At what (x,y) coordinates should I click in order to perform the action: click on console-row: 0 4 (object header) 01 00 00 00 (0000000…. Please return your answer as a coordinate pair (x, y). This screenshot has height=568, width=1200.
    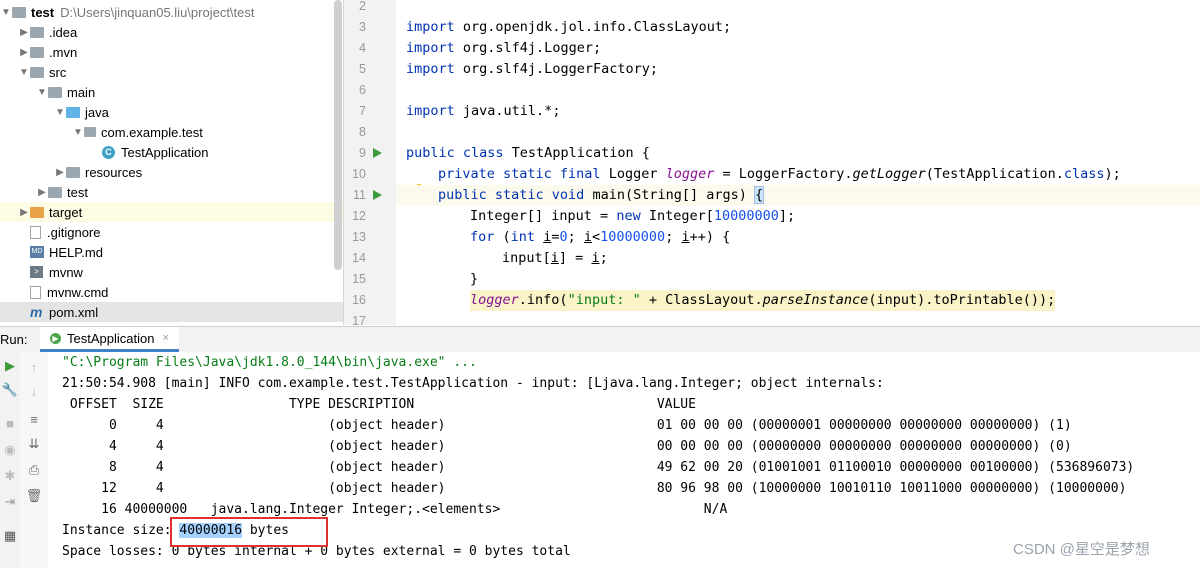
    Looking at the image, I should click on (567, 425).